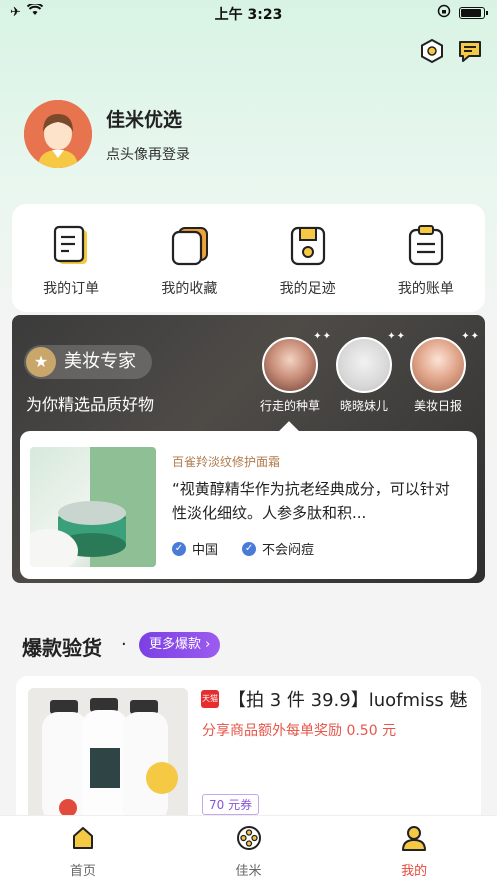  I want to click on bottom-tab-bar: 首页 佳米 我的, so click(248, 849).